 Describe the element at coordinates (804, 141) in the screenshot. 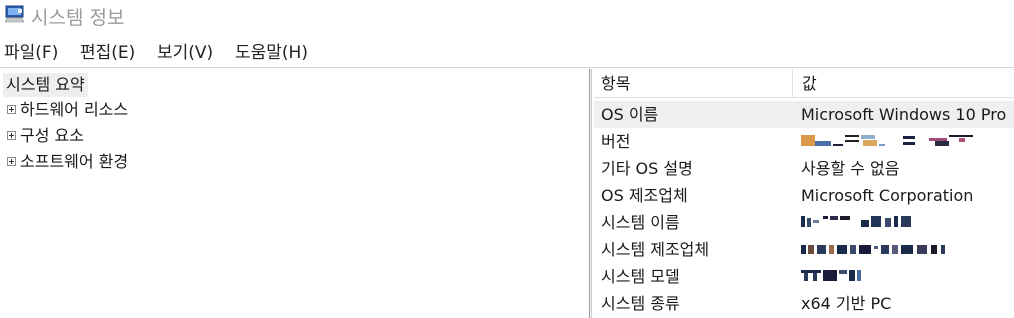

I see `table-row: 버전` at that location.